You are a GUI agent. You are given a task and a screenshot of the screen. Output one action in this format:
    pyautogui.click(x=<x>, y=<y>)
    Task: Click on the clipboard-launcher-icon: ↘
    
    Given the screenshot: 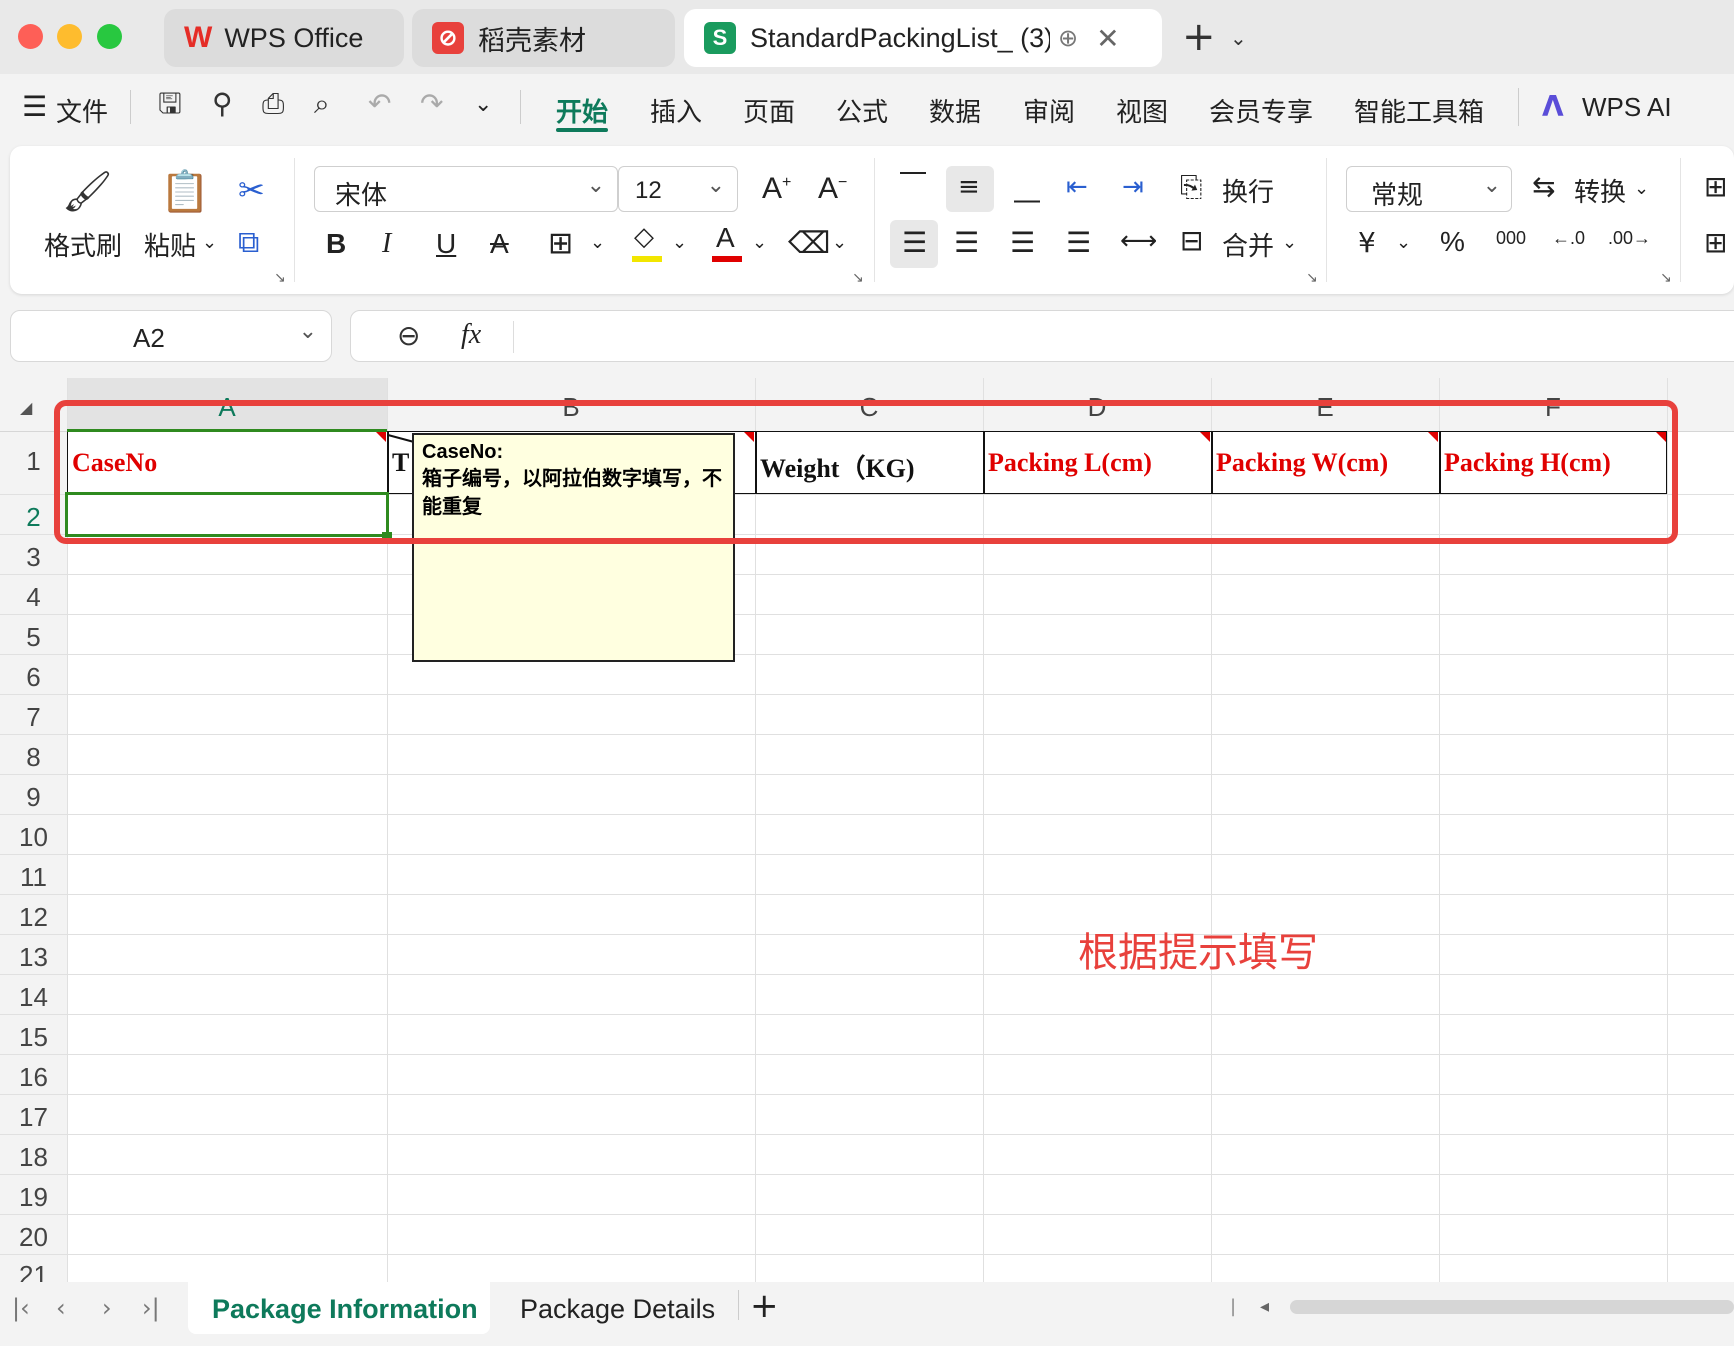 What is the action you would take?
    pyautogui.click(x=280, y=278)
    